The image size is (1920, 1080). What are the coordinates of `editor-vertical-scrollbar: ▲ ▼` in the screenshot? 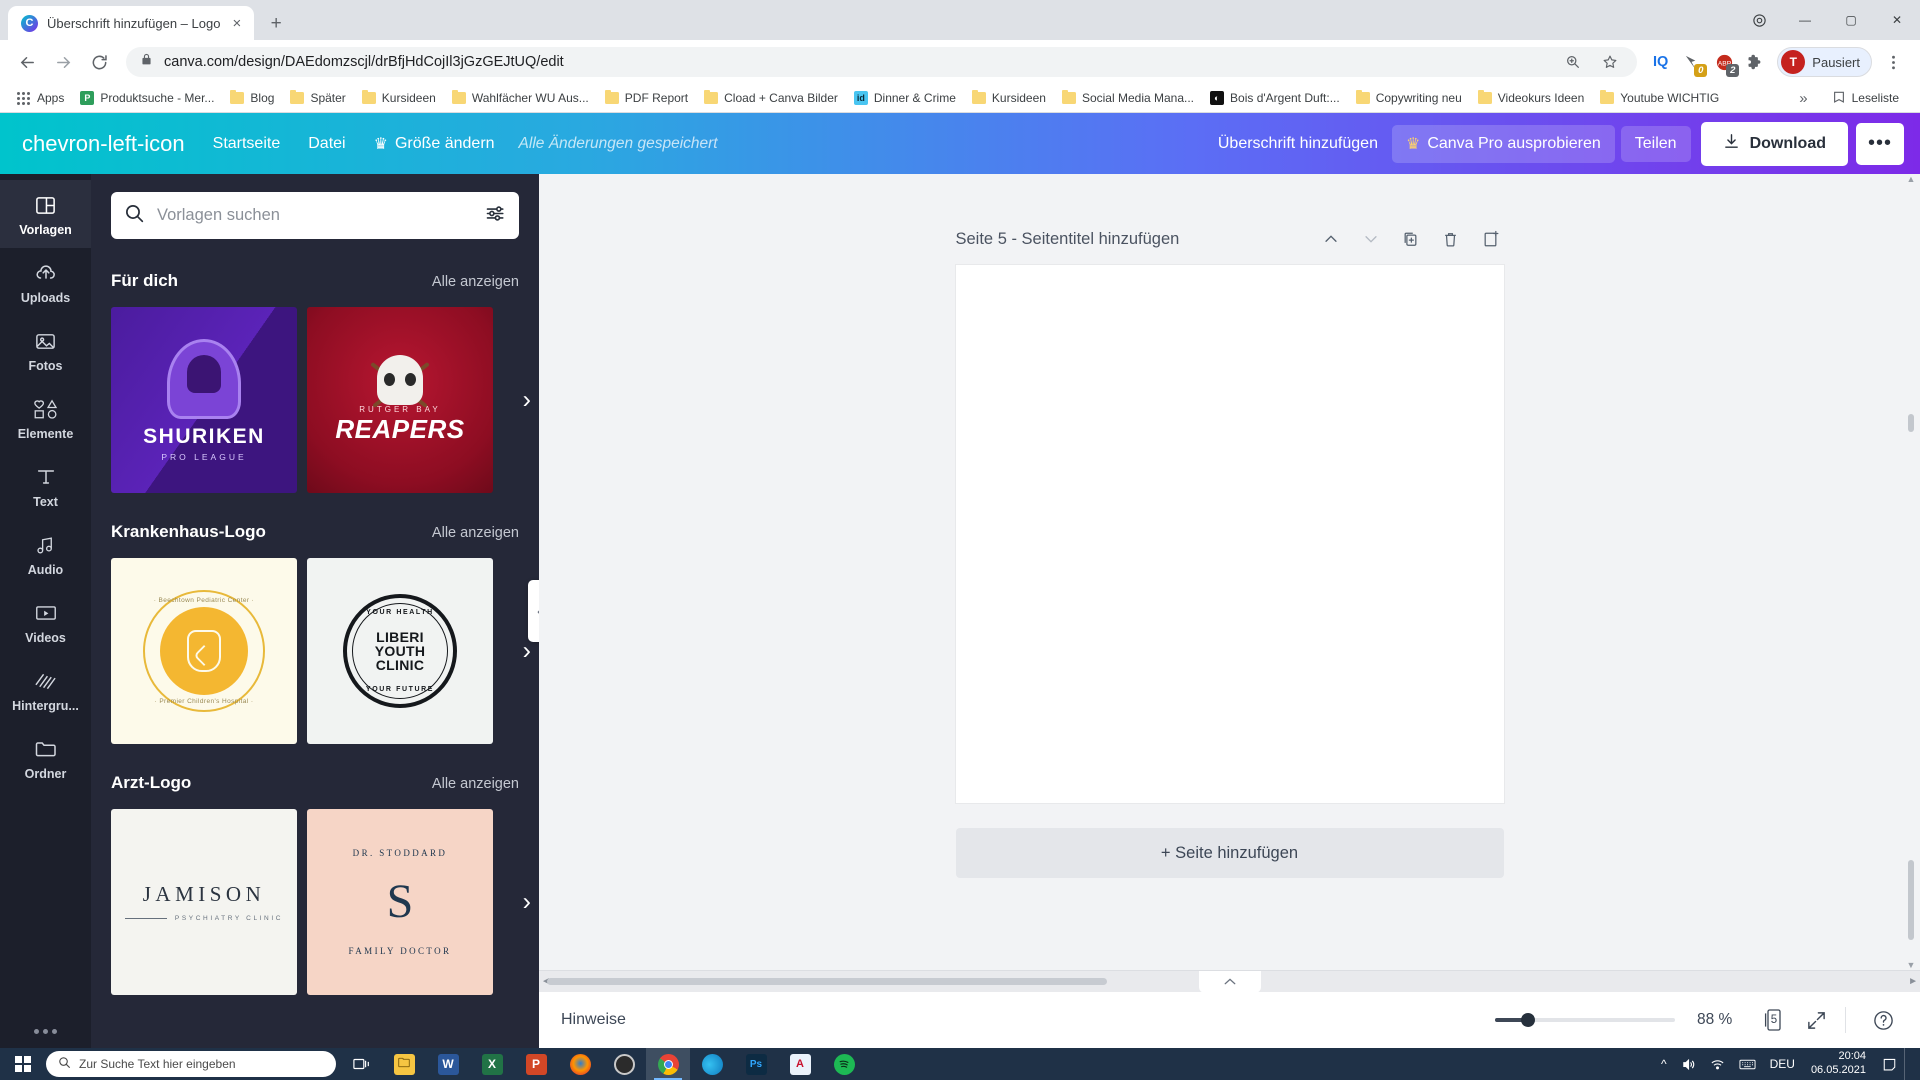 It's located at (1911, 572).